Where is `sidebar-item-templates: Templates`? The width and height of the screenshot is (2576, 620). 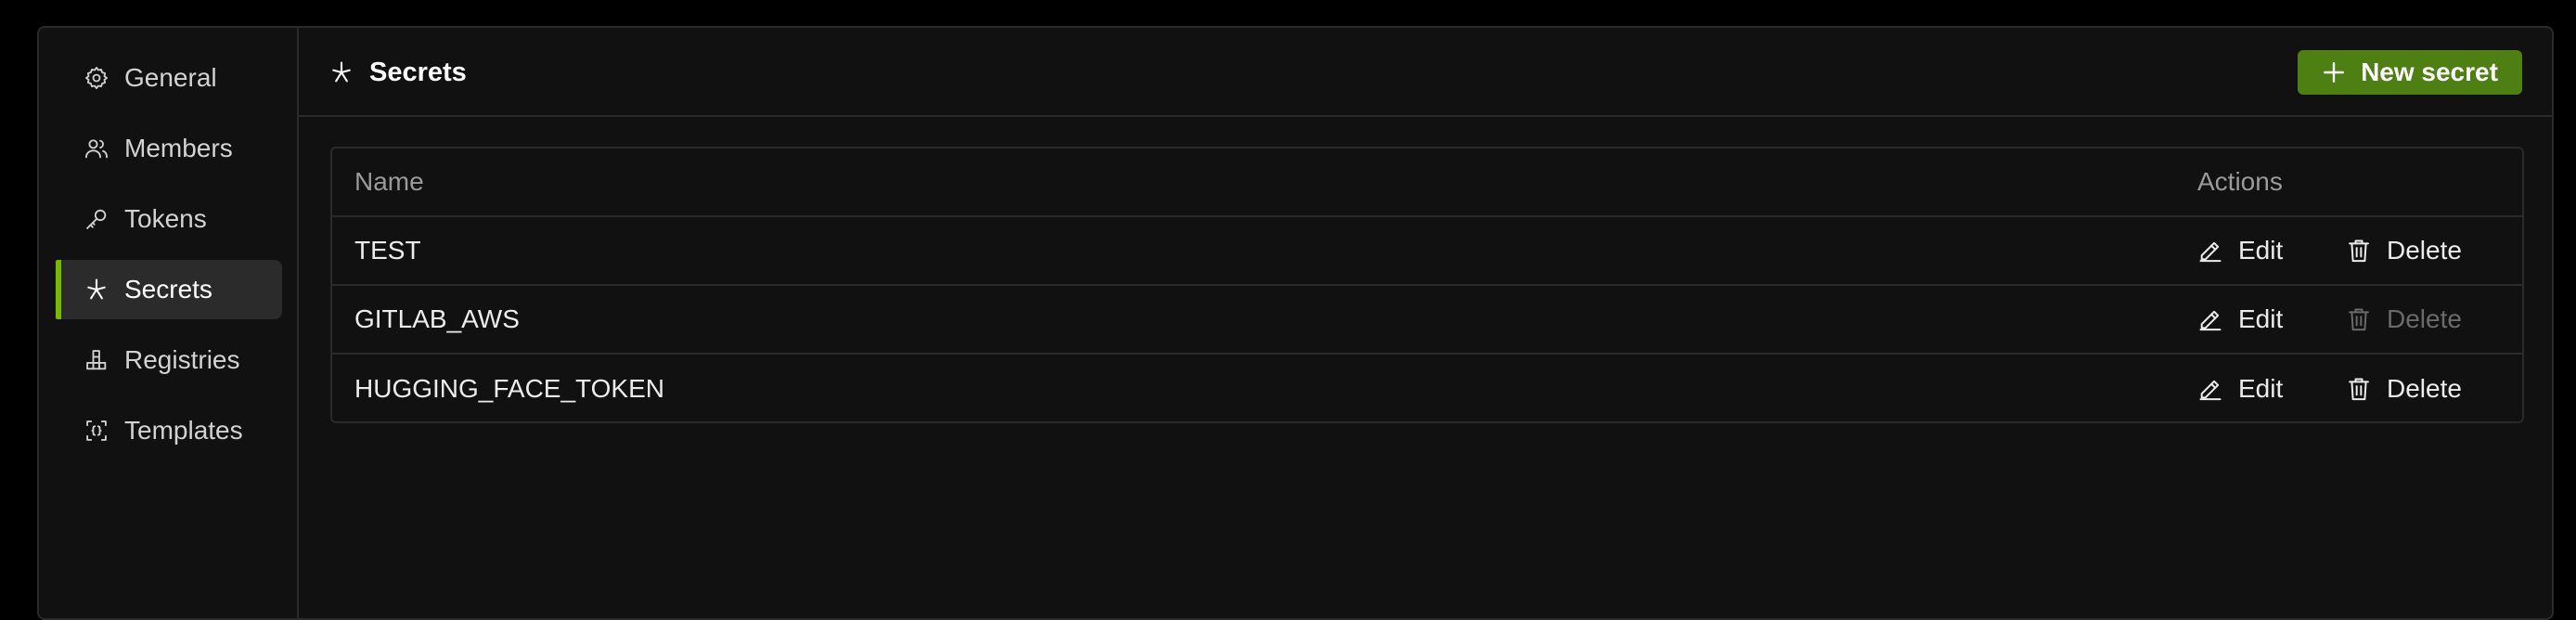
sidebar-item-templates: Templates is located at coordinates (169, 430).